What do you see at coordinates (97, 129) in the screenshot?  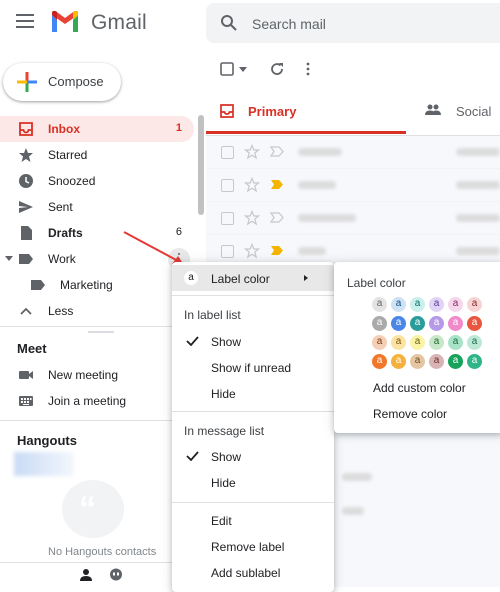 I see `sidebar-item-inbox: Inbox 1` at bounding box center [97, 129].